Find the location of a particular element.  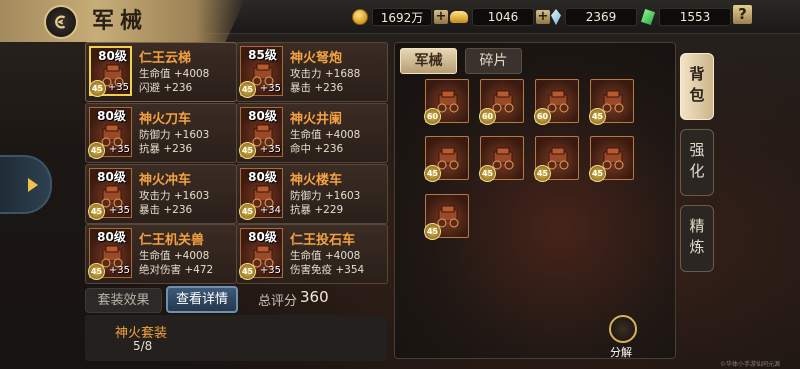

equipment-stat: 攻击力 +1688 is located at coordinates (325, 74).